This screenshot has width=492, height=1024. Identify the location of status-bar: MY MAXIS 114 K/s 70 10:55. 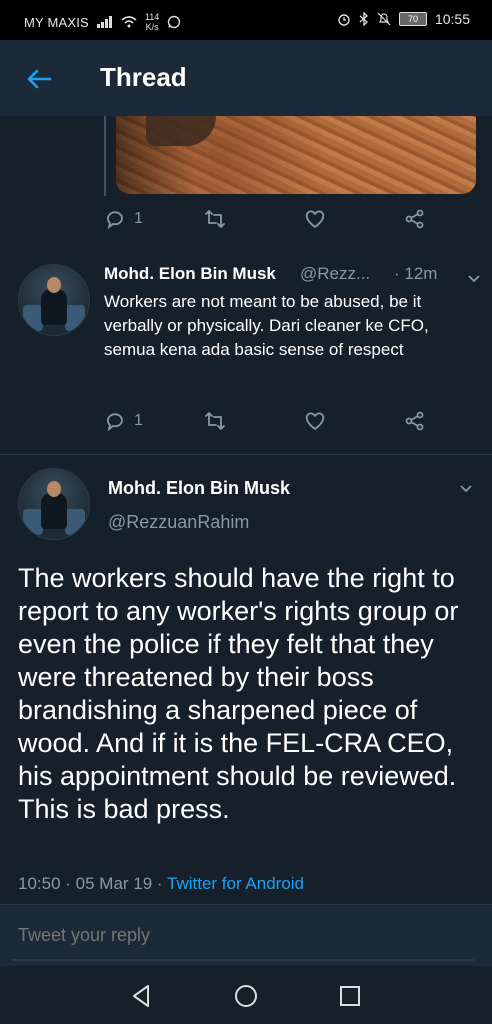
(246, 20).